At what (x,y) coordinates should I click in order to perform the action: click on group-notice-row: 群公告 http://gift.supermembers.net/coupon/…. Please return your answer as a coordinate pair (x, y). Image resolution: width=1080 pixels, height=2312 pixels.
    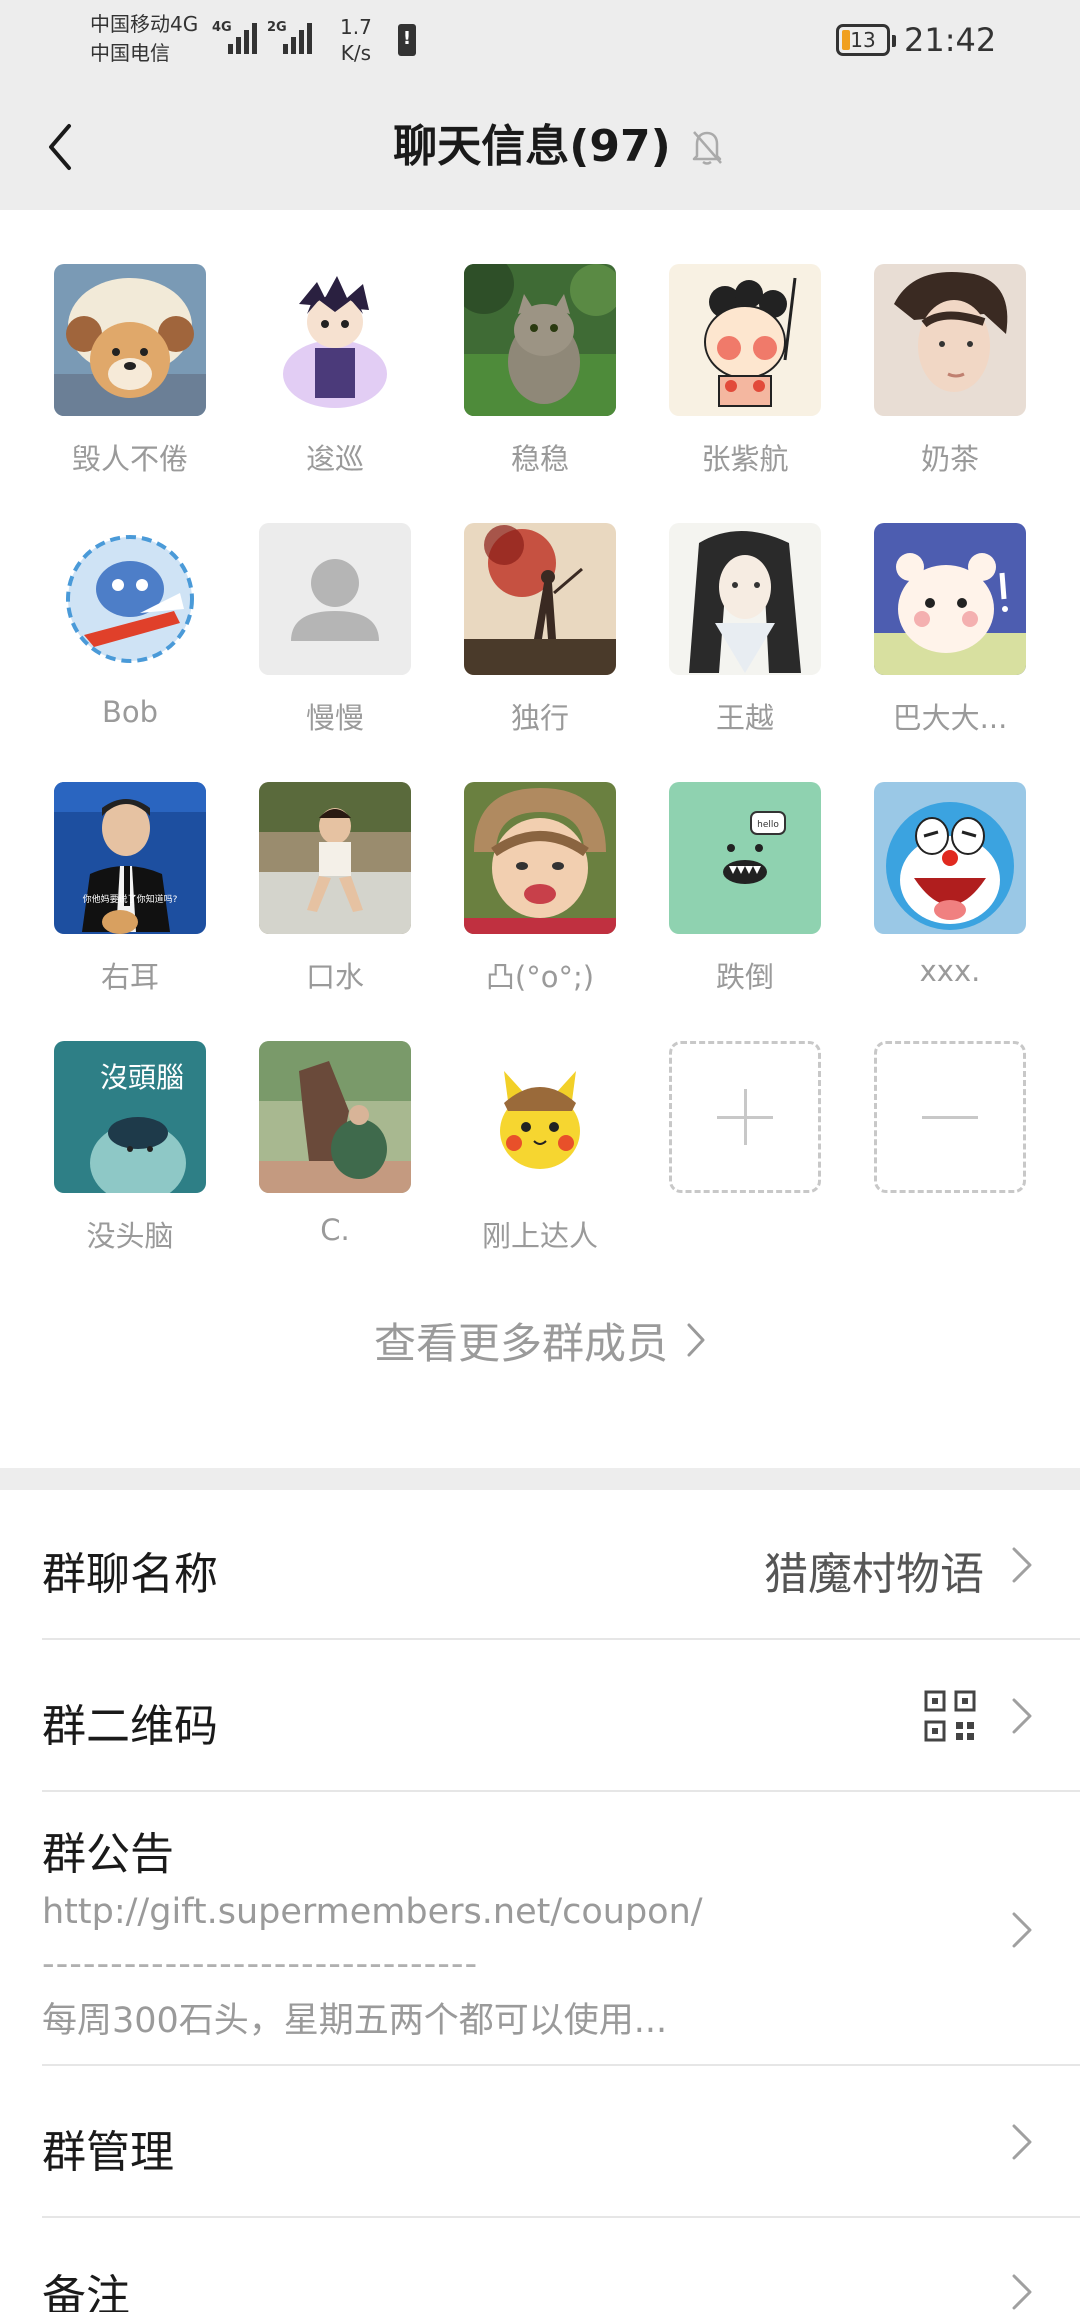
    Looking at the image, I should click on (540, 1929).